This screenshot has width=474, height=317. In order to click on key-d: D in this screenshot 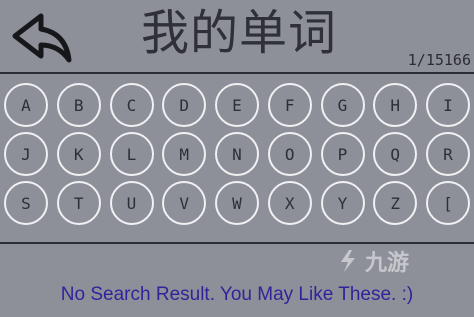, I will do `click(184, 105)`.